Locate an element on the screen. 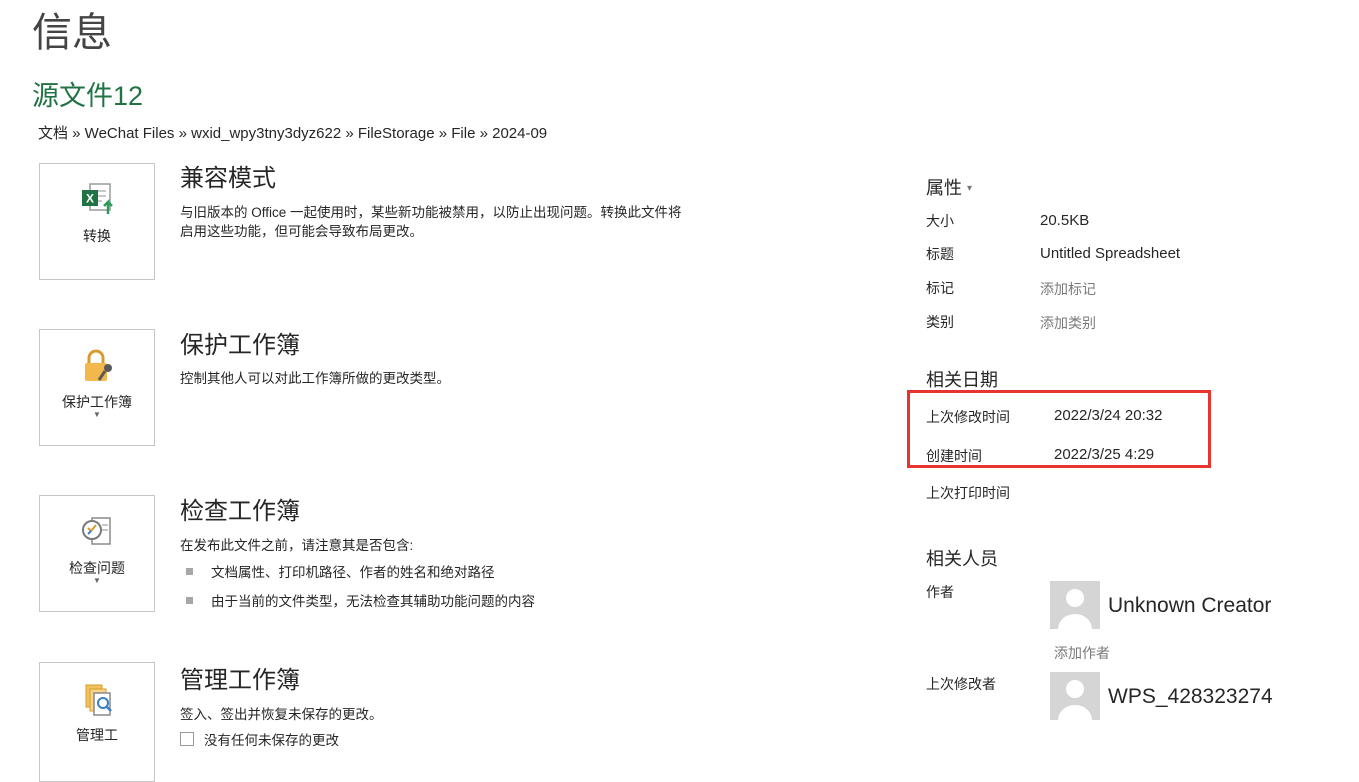 Image resolution: width=1359 pixels, height=782 pixels. properties-header-label: 属性 is located at coordinates (944, 188).